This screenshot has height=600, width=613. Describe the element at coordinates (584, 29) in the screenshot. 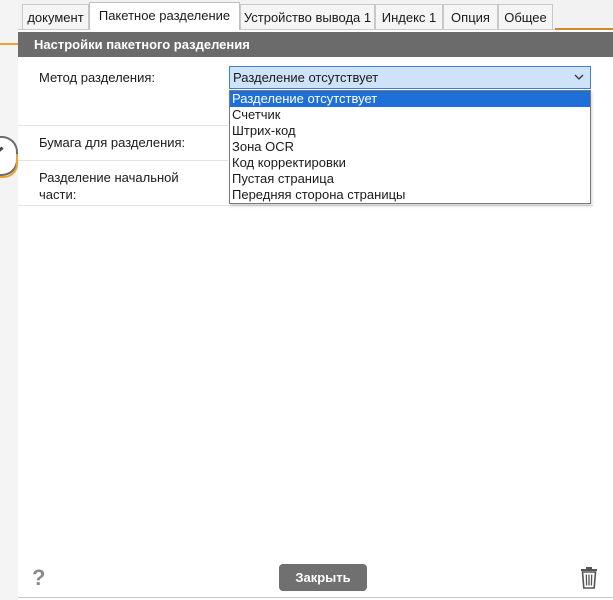

I see `tabbar-accent-line` at that location.